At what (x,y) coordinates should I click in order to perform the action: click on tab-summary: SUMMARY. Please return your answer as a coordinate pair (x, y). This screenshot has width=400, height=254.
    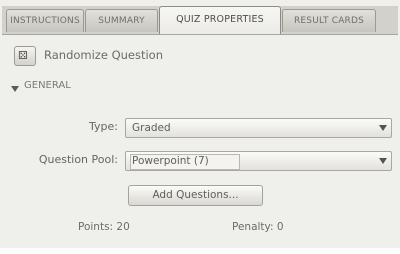
    Looking at the image, I should click on (121, 20).